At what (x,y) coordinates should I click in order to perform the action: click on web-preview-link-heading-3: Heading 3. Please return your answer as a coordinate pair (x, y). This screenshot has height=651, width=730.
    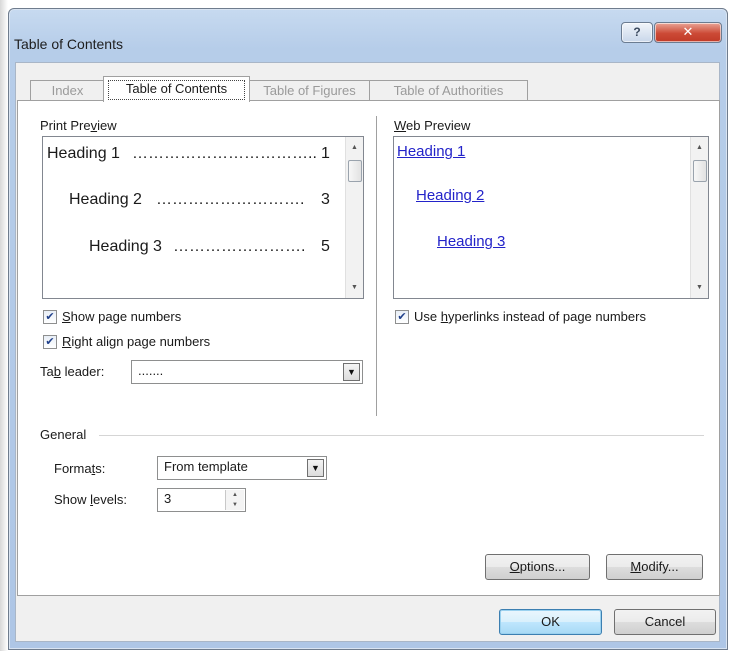
    Looking at the image, I should click on (471, 241).